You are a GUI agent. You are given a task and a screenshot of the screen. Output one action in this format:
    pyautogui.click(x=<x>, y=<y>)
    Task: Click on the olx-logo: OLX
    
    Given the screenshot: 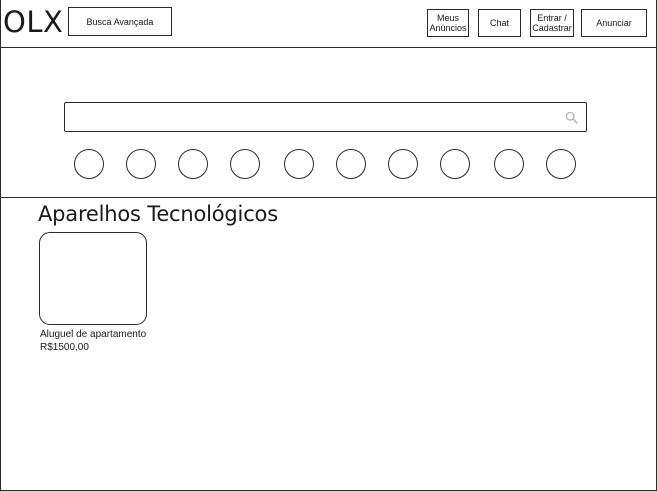 What is the action you would take?
    pyautogui.click(x=33, y=22)
    